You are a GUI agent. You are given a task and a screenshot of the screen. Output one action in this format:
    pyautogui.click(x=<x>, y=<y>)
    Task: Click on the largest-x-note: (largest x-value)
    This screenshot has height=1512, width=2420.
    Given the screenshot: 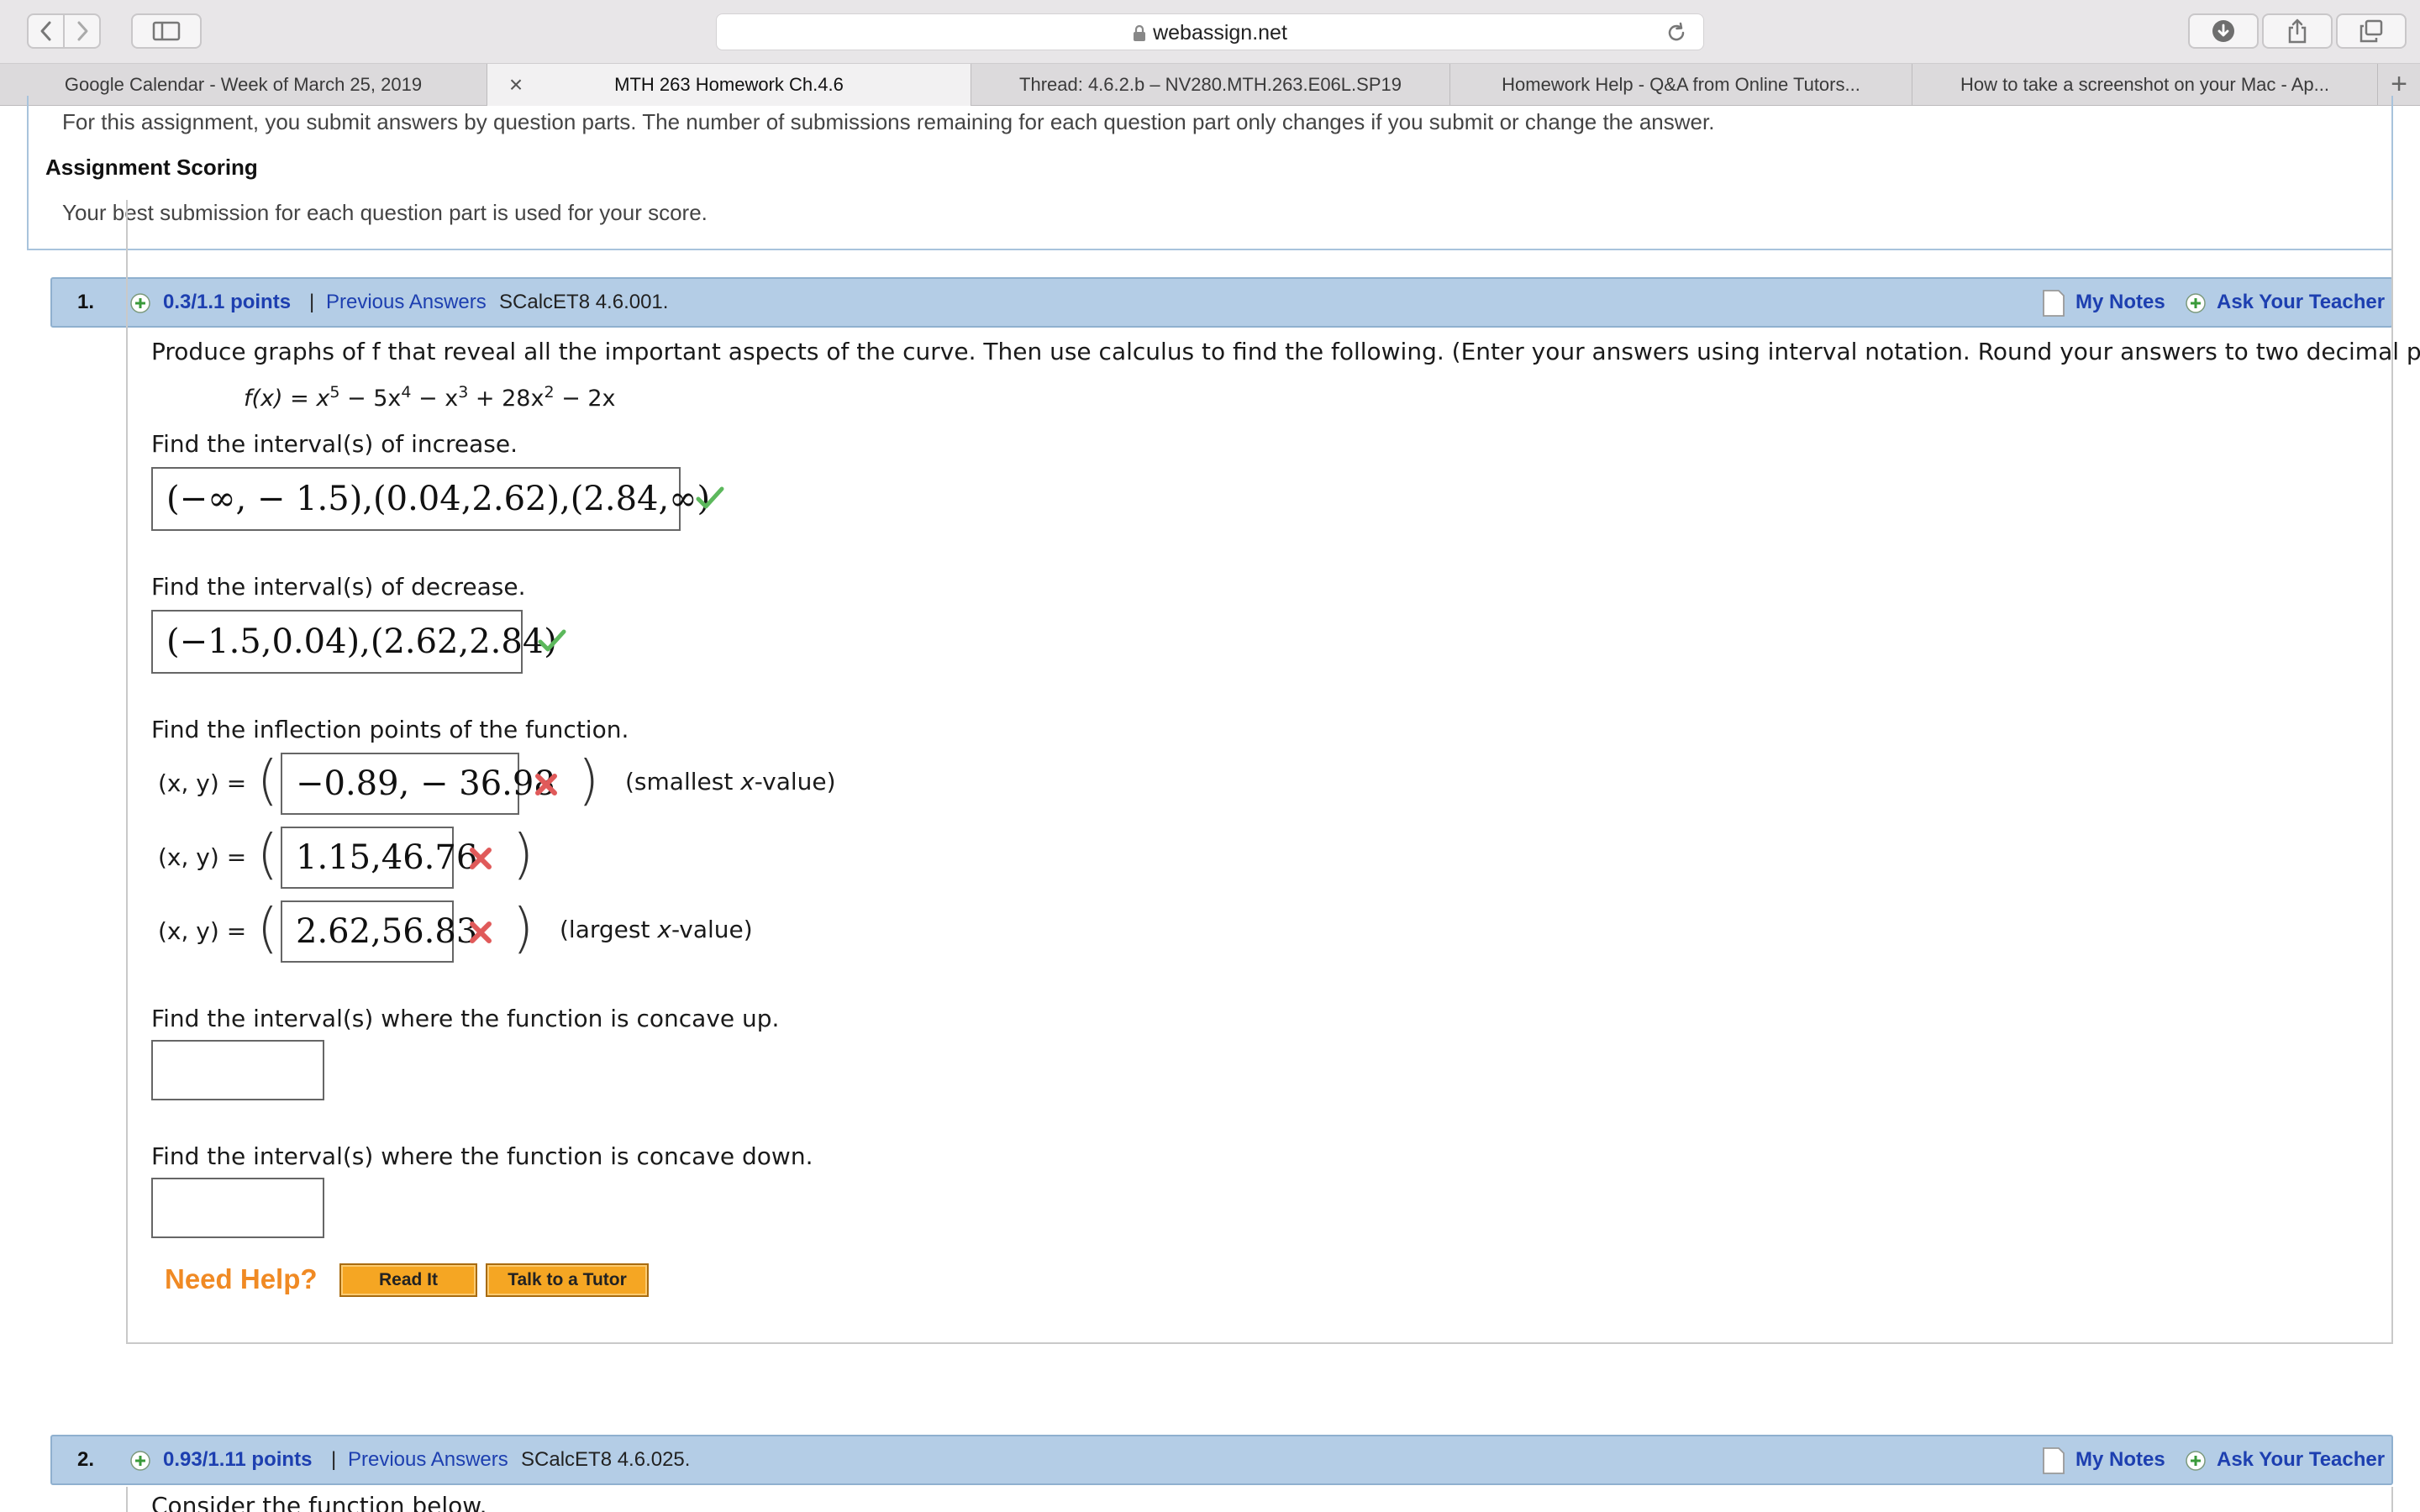 What is the action you would take?
    pyautogui.click(x=657, y=929)
    